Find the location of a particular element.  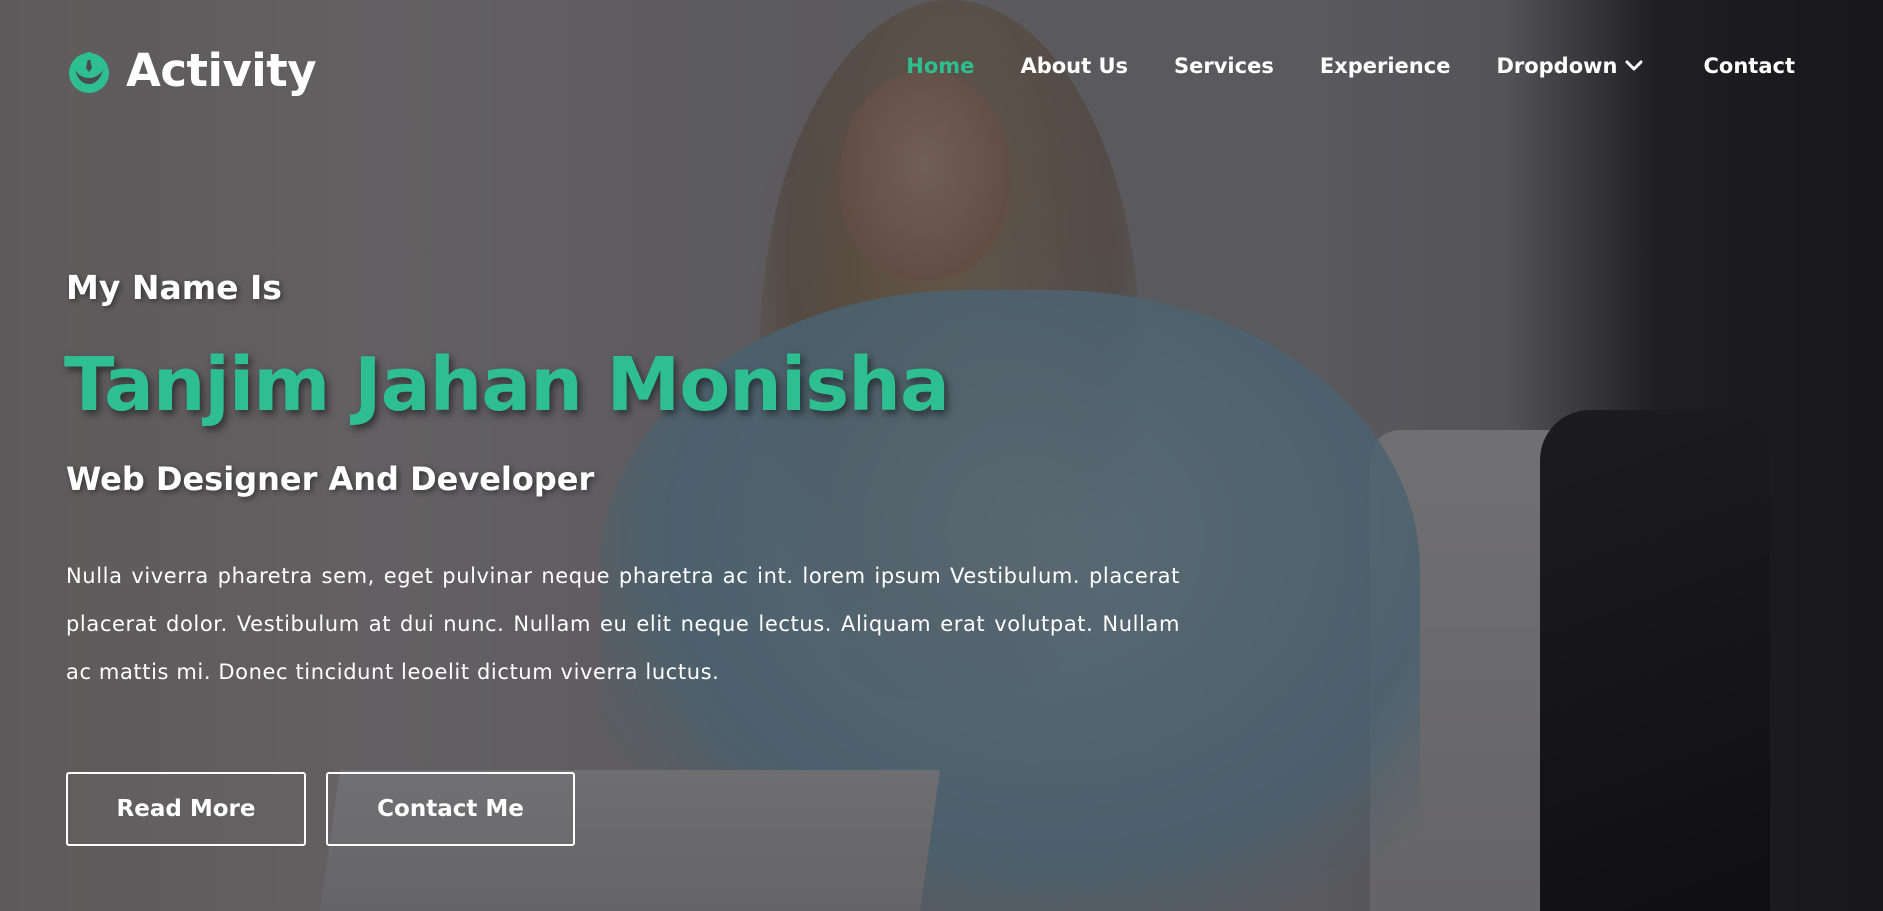

rebel-alliance-icon is located at coordinates (89, 72).